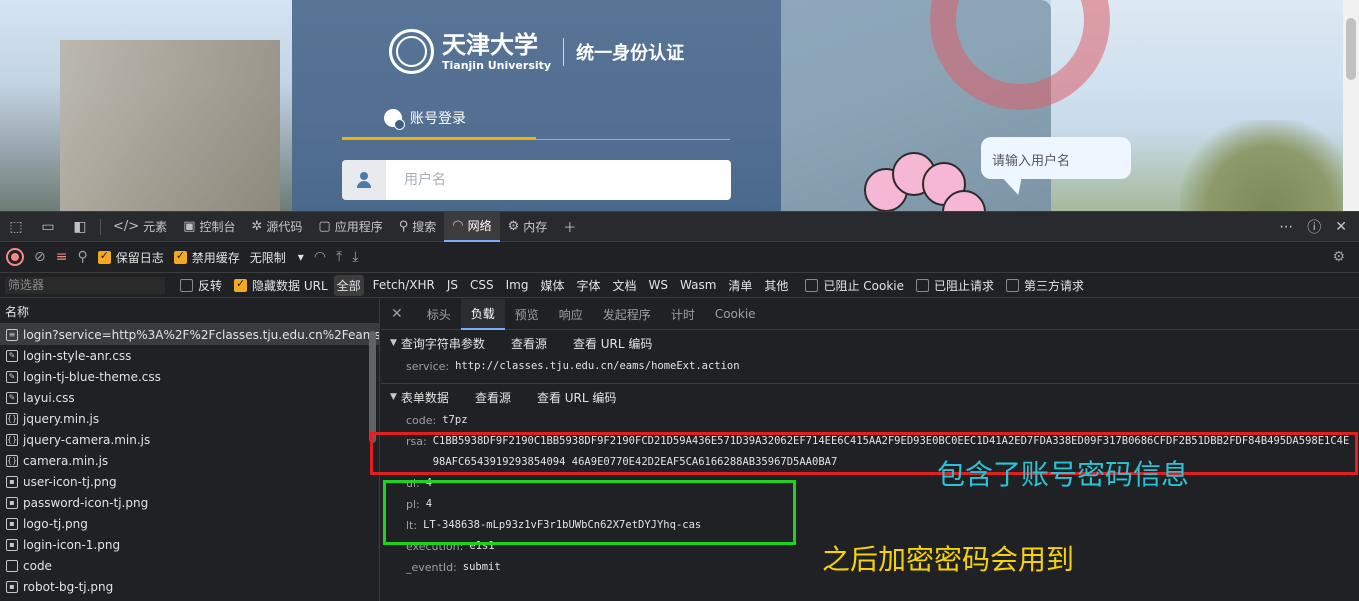  Describe the element at coordinates (564, 51) in the screenshot. I see `logo-divider` at that location.